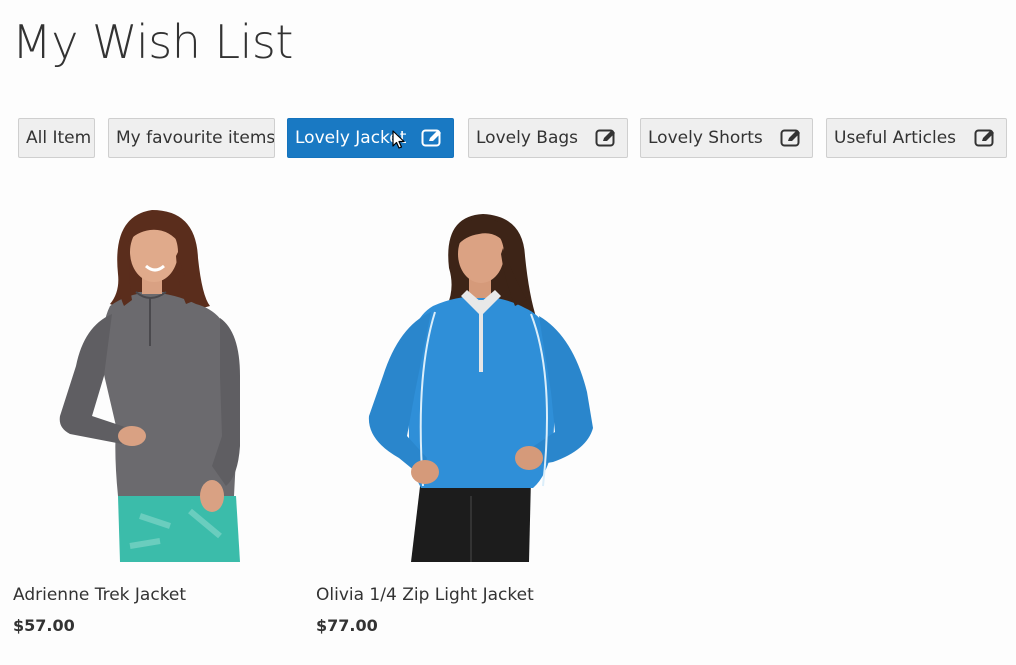 The image size is (1016, 665). I want to click on tab-lovely-jacket: Lovely Jacket, so click(370, 138).